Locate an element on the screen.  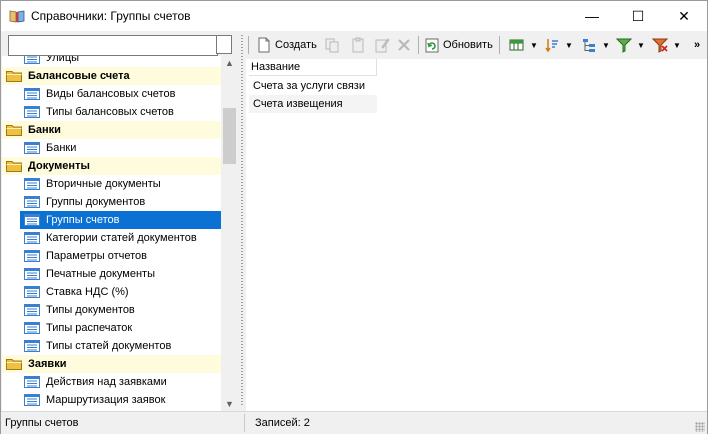
tree-item-label: Виды балансовых счетов is located at coordinates (111, 94).